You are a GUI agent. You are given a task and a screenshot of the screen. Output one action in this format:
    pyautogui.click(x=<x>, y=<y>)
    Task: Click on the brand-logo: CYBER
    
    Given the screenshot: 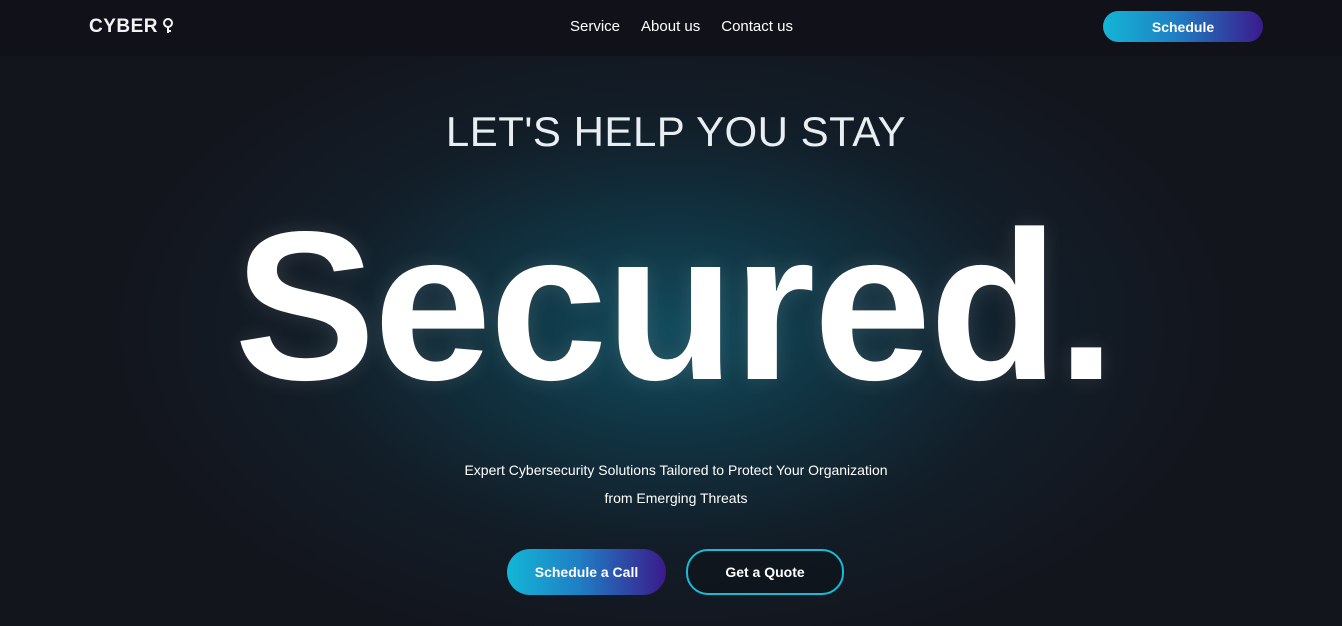 What is the action you would take?
    pyautogui.click(x=131, y=27)
    